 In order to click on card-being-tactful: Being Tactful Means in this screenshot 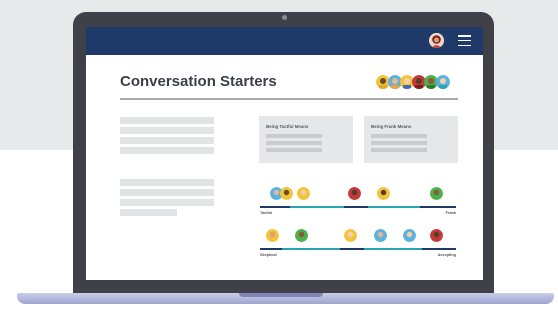, I will do `click(306, 139)`.